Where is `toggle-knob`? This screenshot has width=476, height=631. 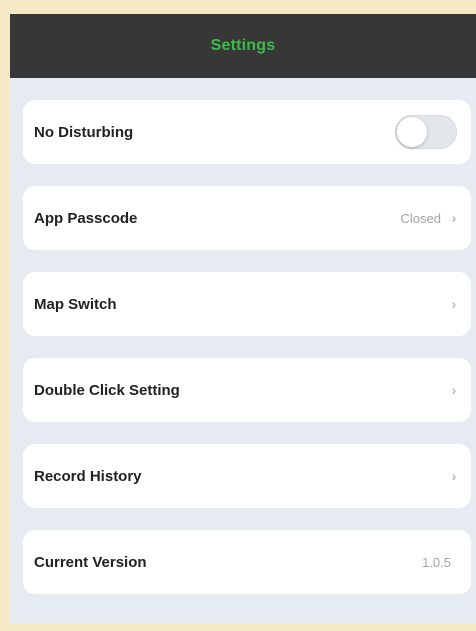 toggle-knob is located at coordinates (412, 132).